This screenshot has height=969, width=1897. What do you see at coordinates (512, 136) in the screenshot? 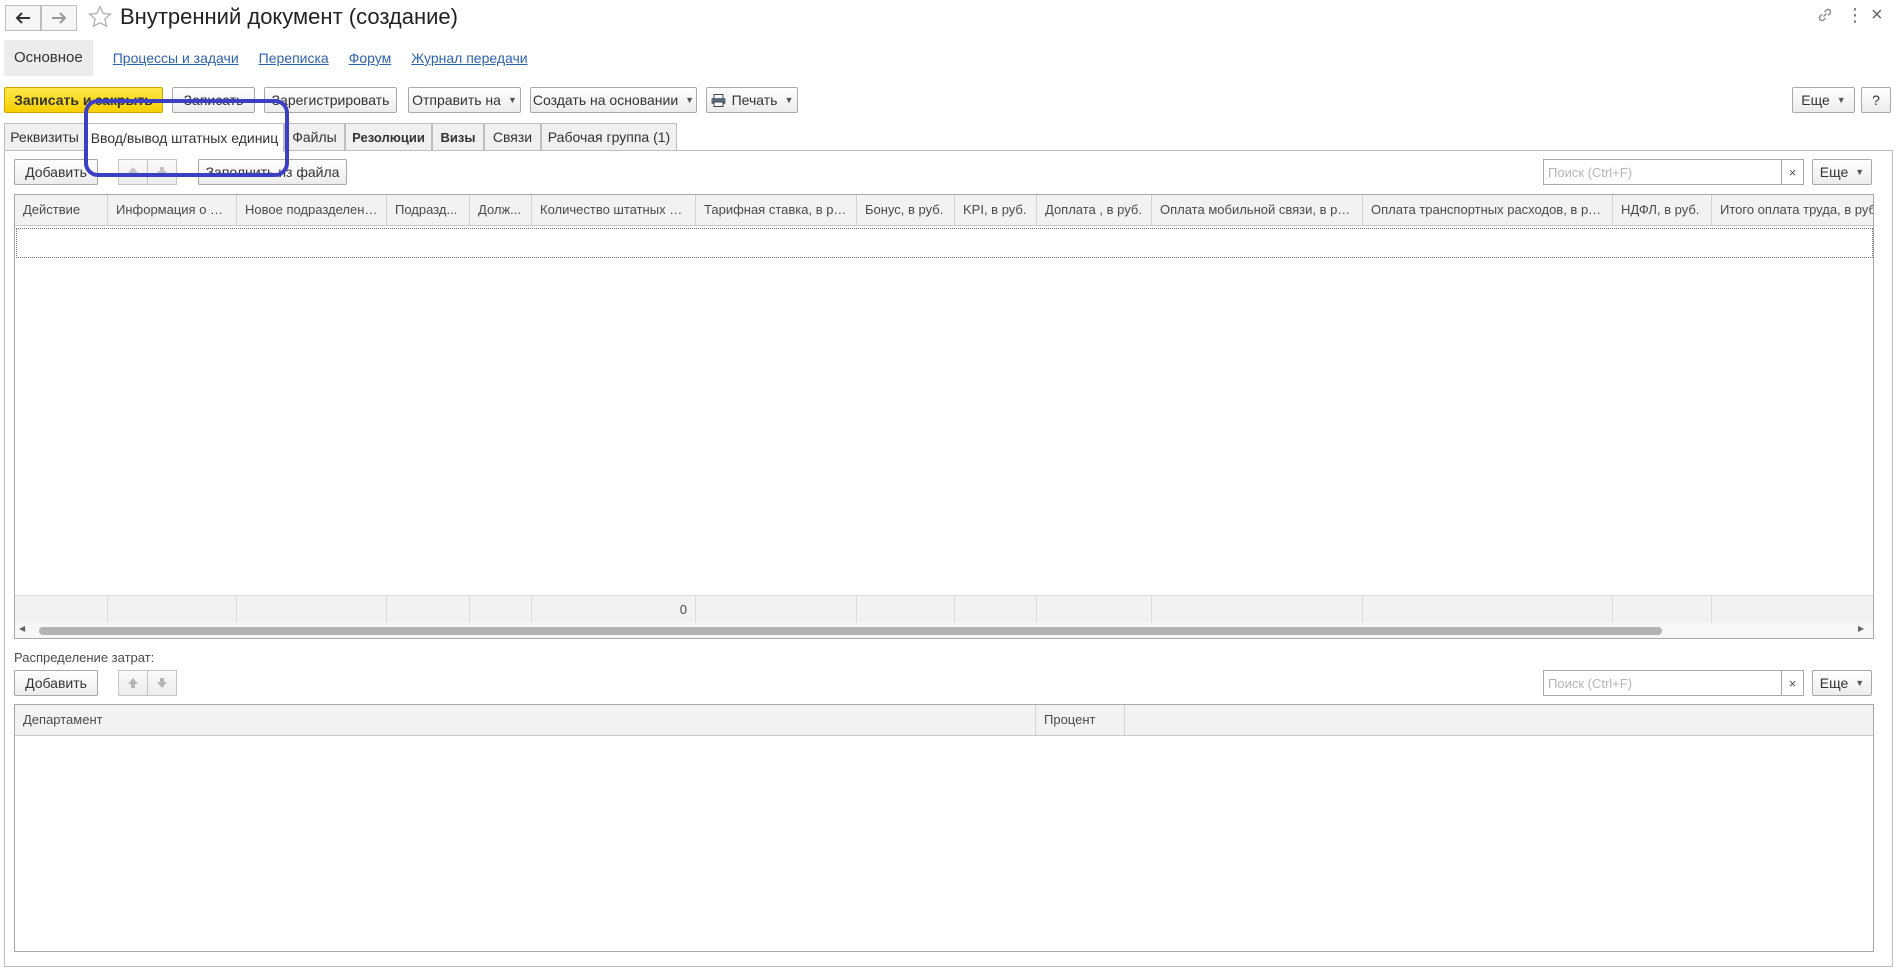
I see `tab-links: Связи` at bounding box center [512, 136].